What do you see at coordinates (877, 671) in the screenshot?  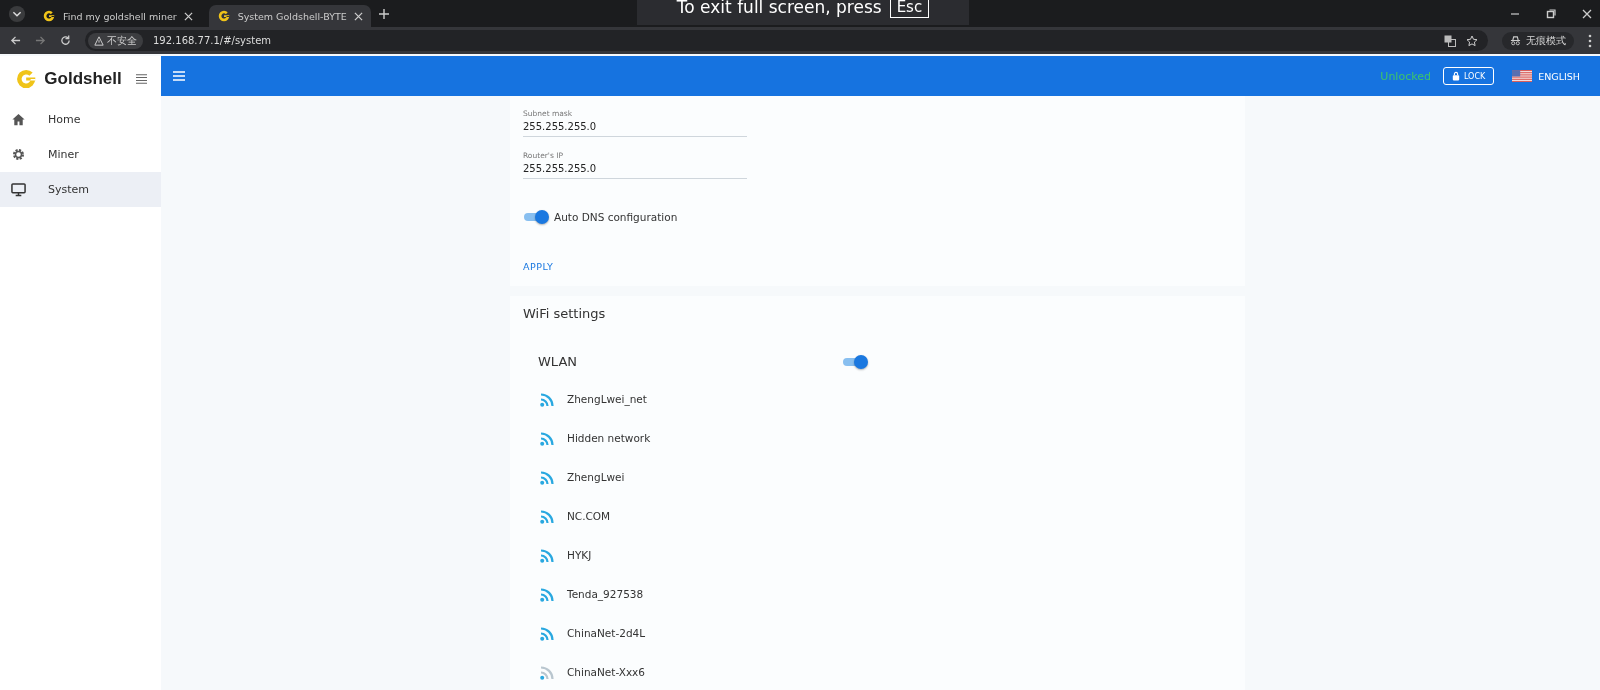 I see `network-item: ChinaNet-Xxx6` at bounding box center [877, 671].